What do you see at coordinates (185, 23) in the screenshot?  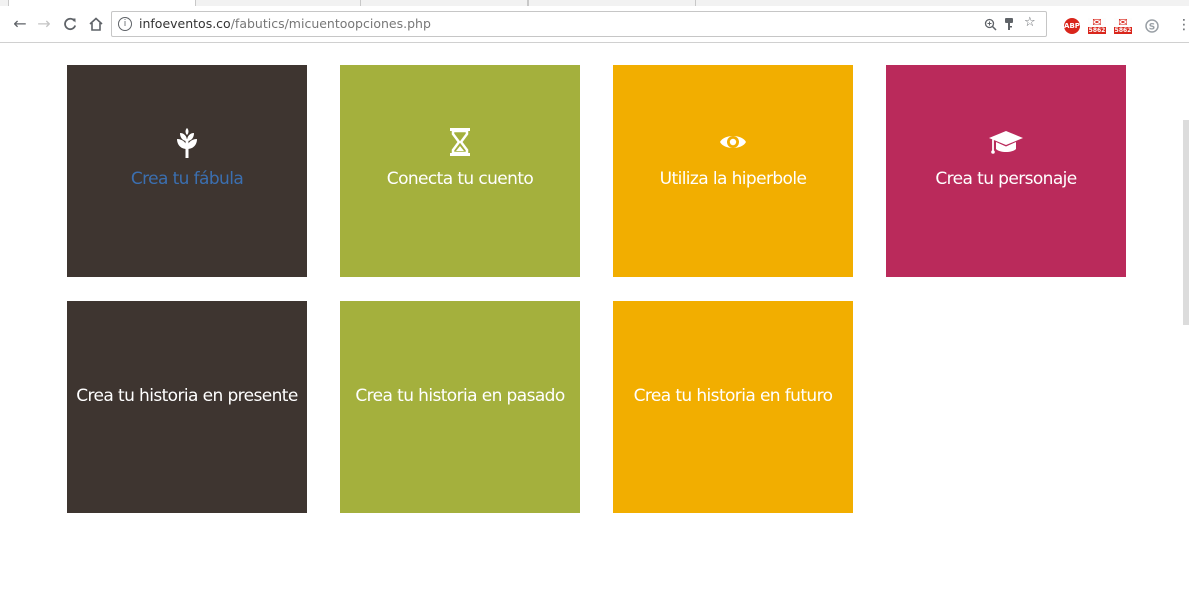 I see `url-host: infoeventos.co` at bounding box center [185, 23].